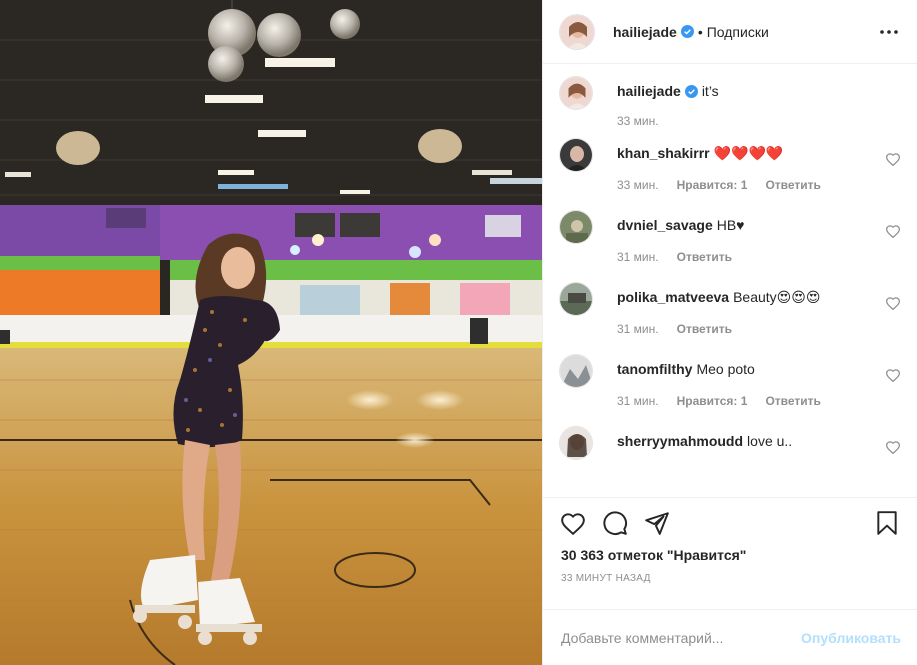  I want to click on comment-username: tanomfilthy, so click(654, 369).